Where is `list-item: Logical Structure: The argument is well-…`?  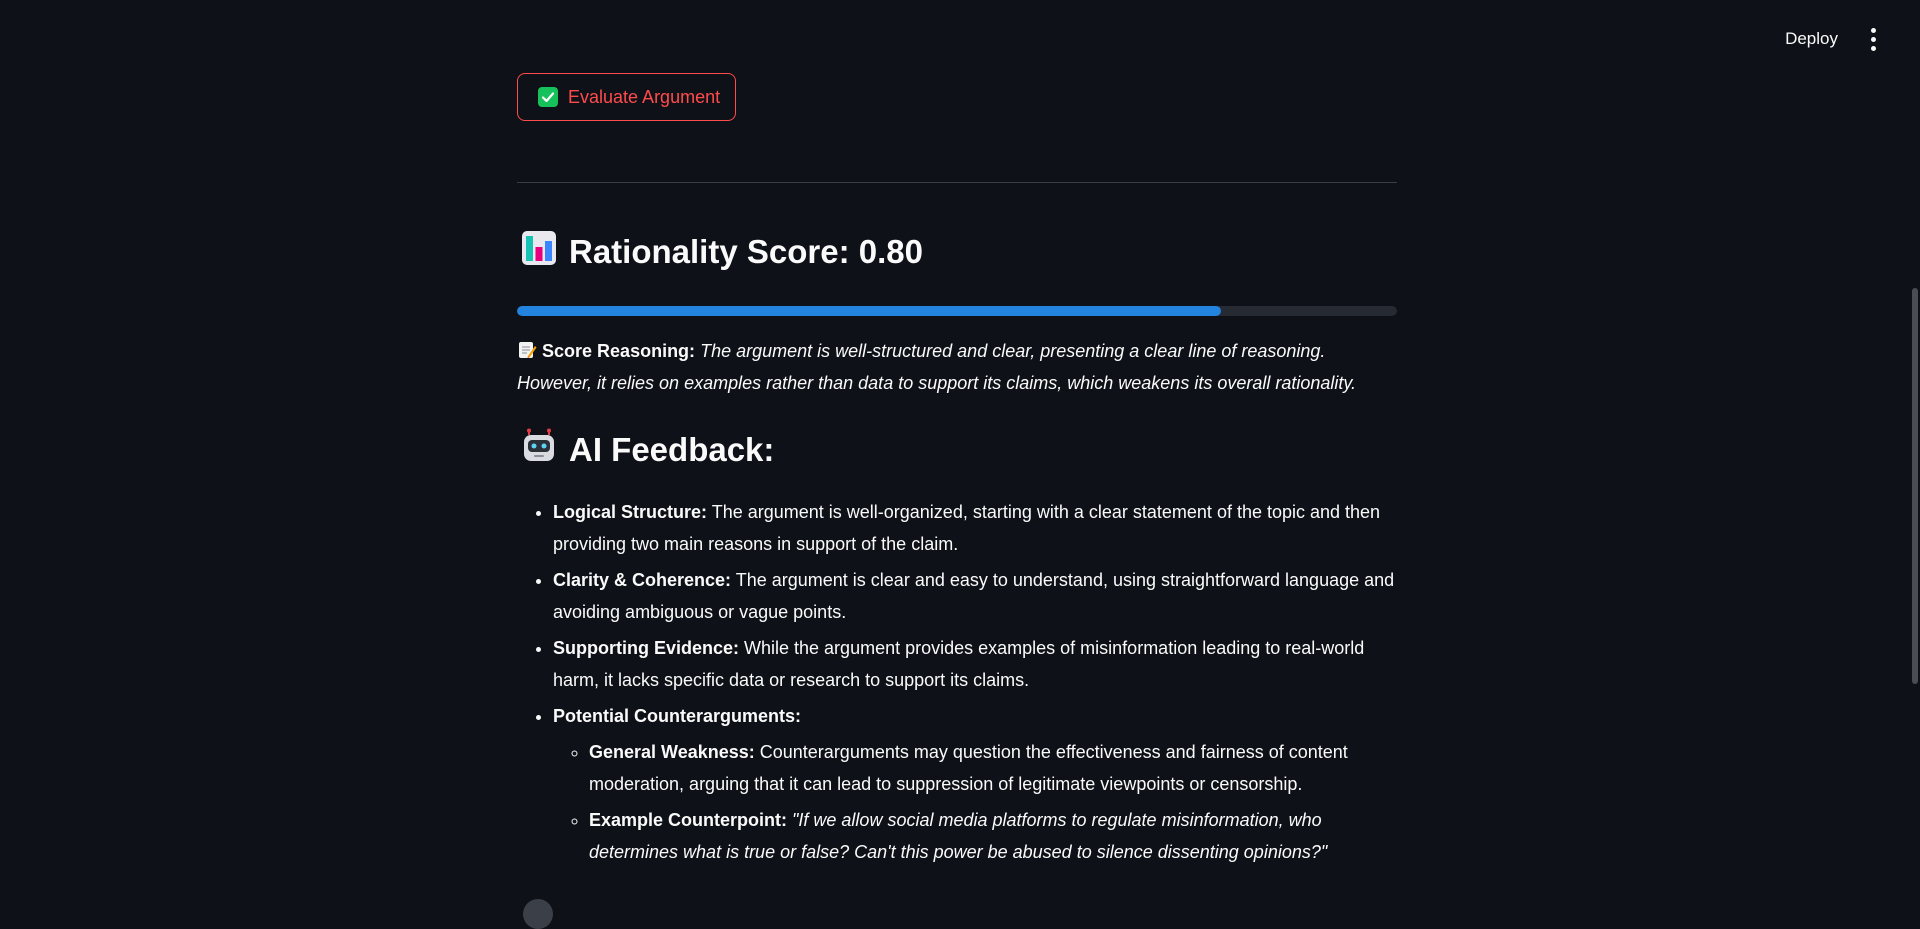 list-item: Logical Structure: The argument is well-… is located at coordinates (975, 528).